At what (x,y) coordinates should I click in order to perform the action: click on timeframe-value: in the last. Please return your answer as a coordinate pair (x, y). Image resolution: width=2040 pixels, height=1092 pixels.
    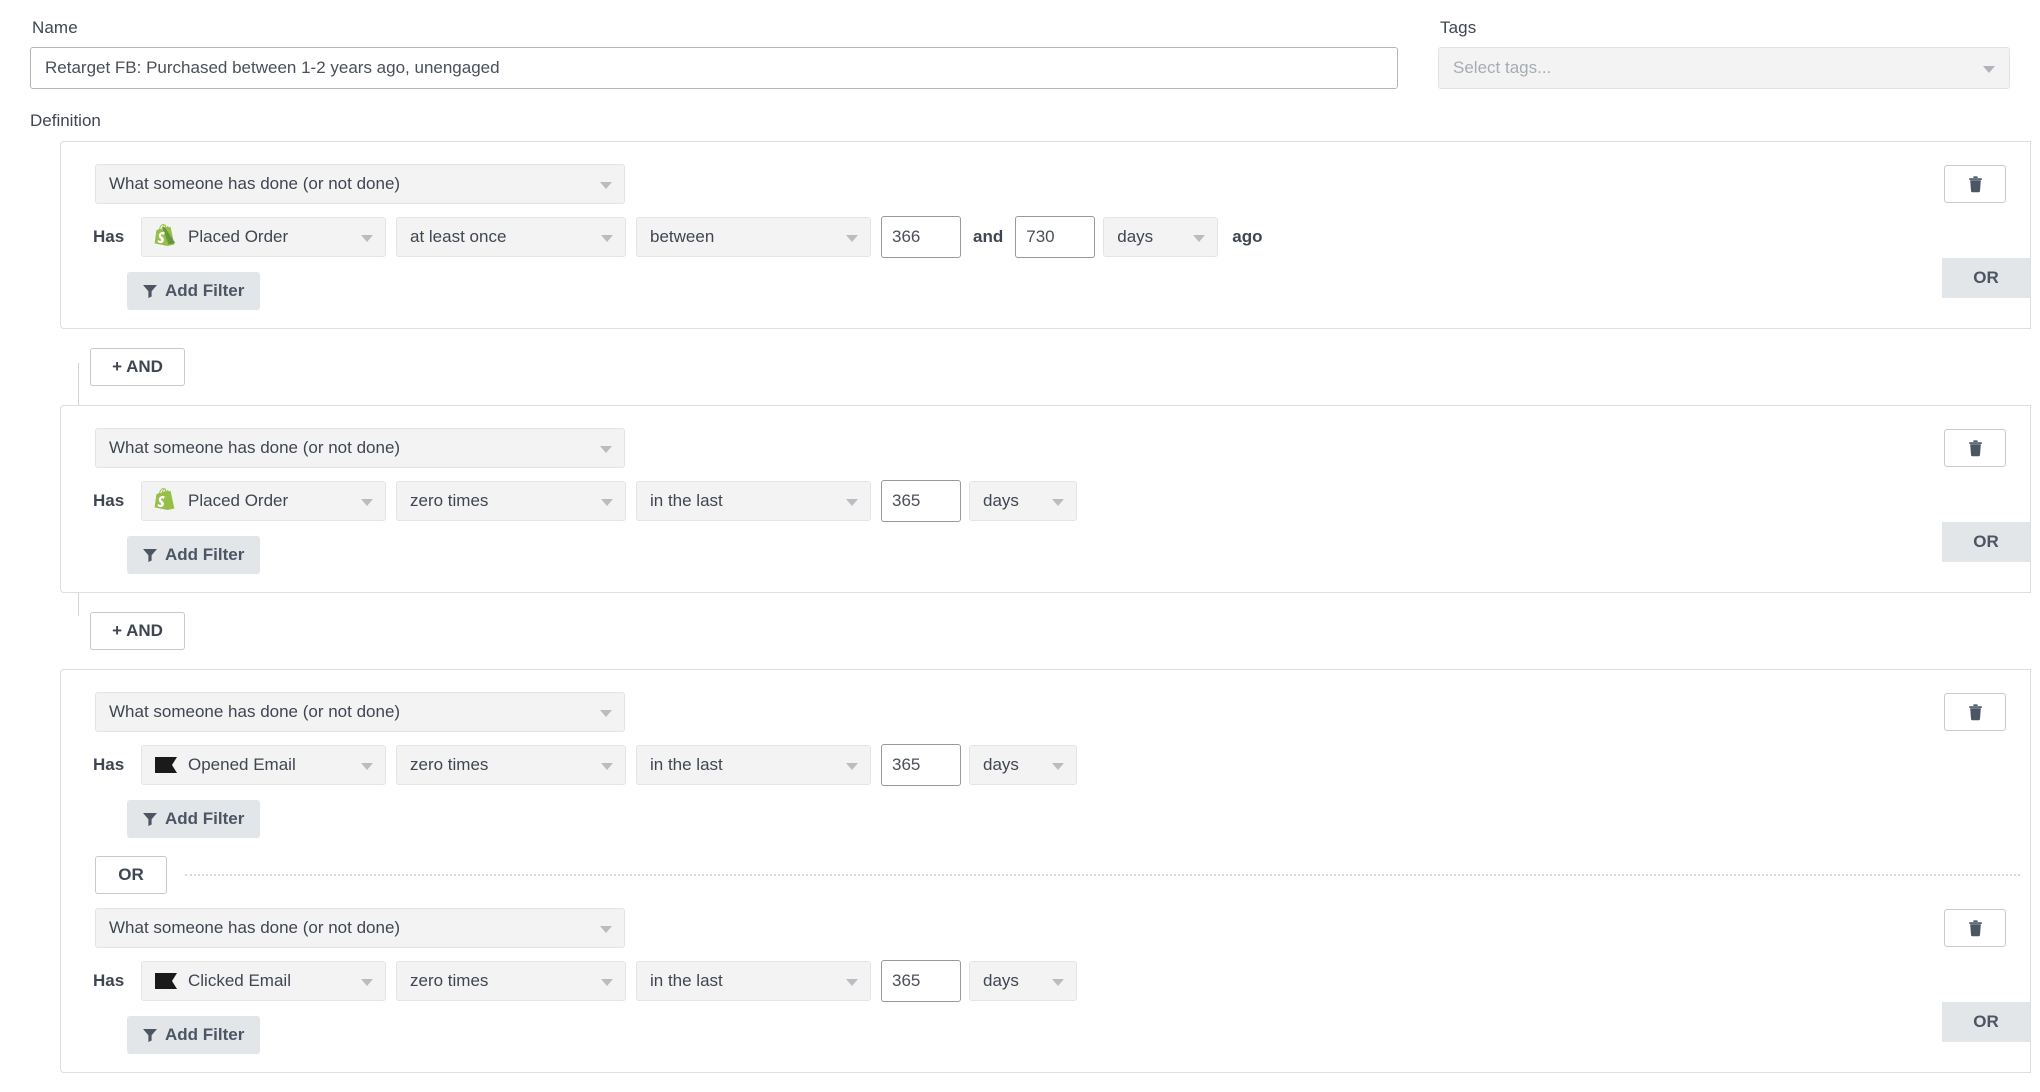
    Looking at the image, I should click on (686, 764).